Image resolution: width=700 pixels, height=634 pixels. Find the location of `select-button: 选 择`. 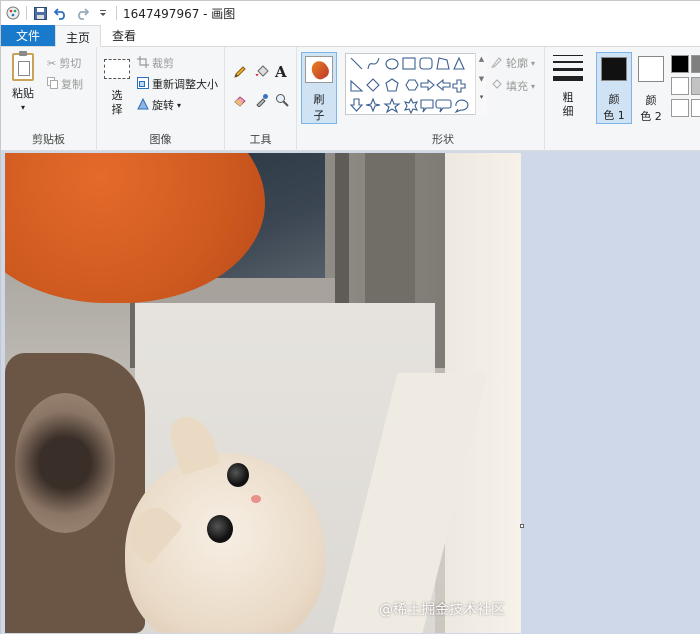

select-button: 选 择 is located at coordinates (117, 88).